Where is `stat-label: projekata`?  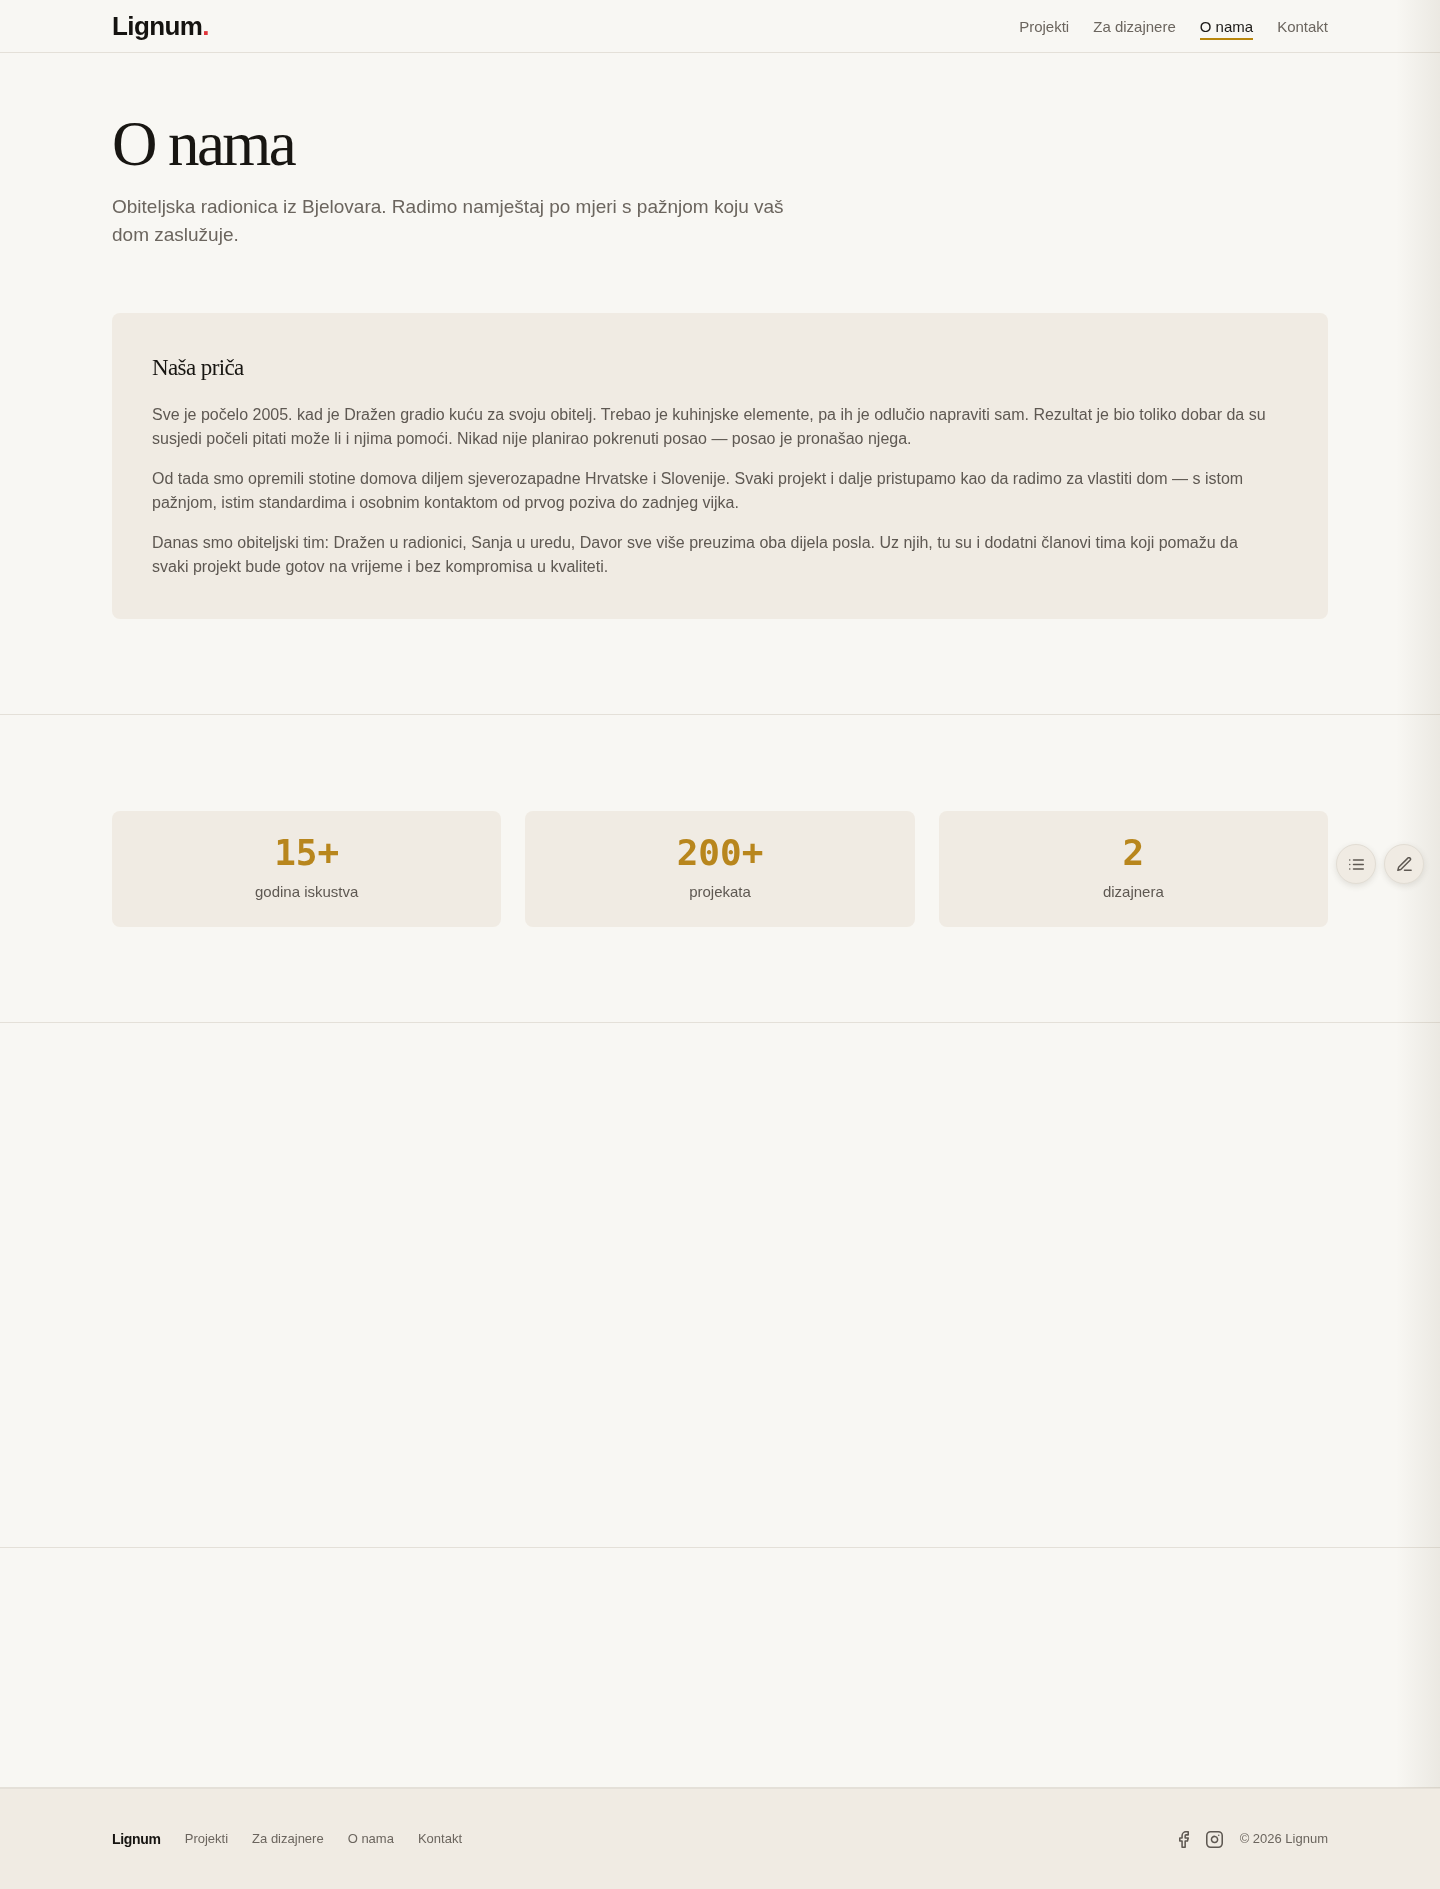
stat-label: projekata is located at coordinates (720, 892).